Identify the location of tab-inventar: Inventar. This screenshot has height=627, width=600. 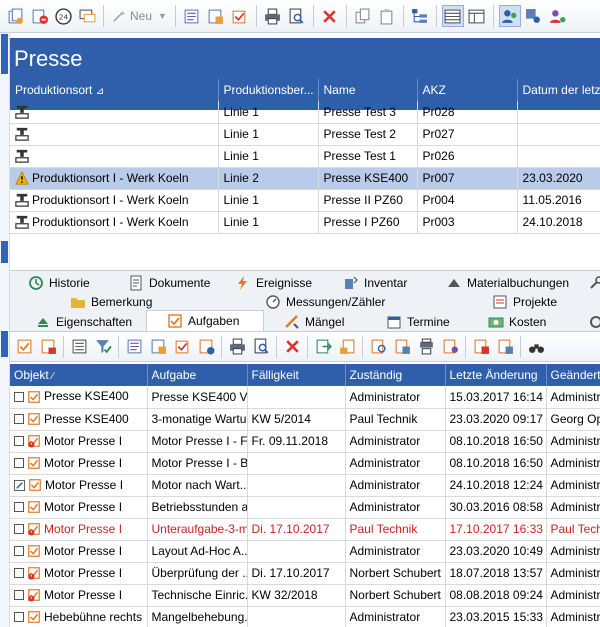
(375, 282).